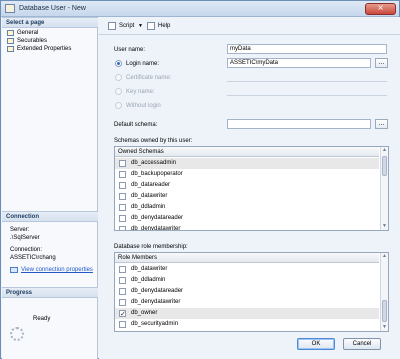  Describe the element at coordinates (156, 228) in the screenshot. I see `owned-schema-name: db_denydatawriter` at that location.